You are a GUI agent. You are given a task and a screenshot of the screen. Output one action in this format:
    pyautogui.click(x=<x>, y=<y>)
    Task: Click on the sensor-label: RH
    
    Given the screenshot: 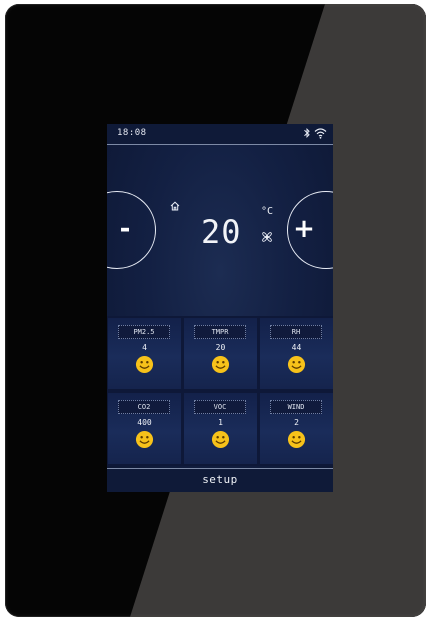 What is the action you would take?
    pyautogui.click(x=296, y=332)
    